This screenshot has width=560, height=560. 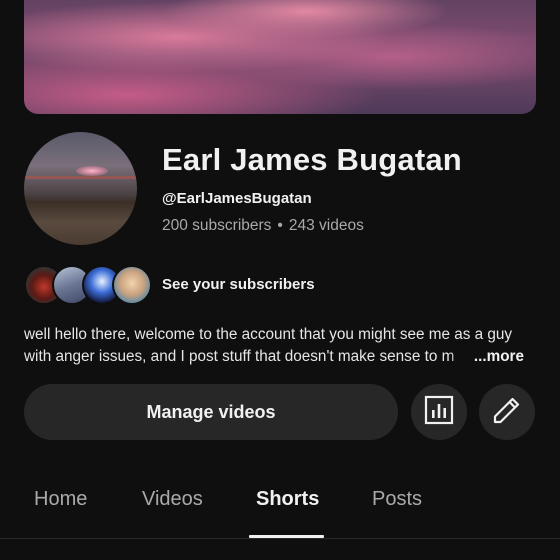 I want to click on video-count: 243 videos, so click(x=326, y=225).